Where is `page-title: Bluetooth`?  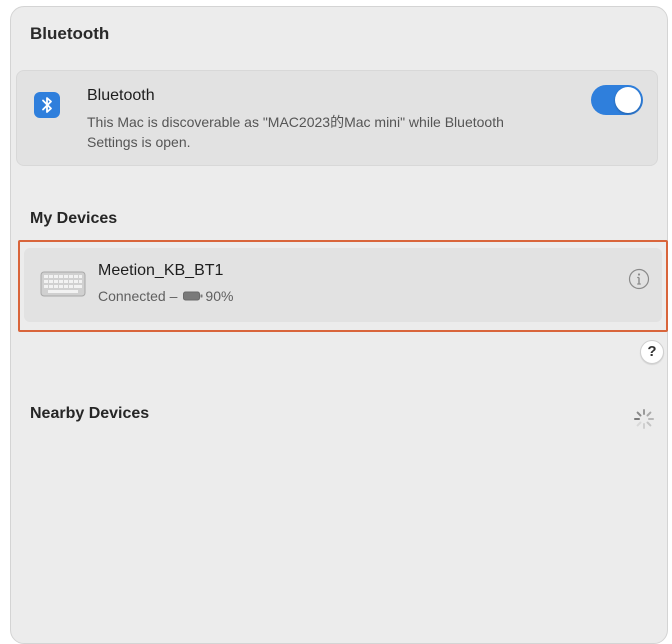 page-title: Bluetooth is located at coordinates (70, 33).